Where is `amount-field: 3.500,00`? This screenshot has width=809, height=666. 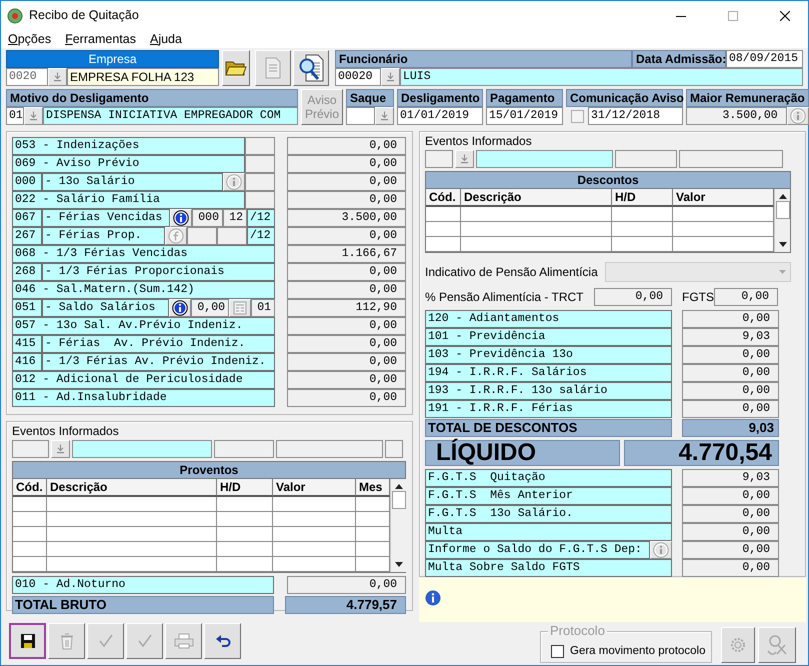
amount-field: 3.500,00 is located at coordinates (736, 116).